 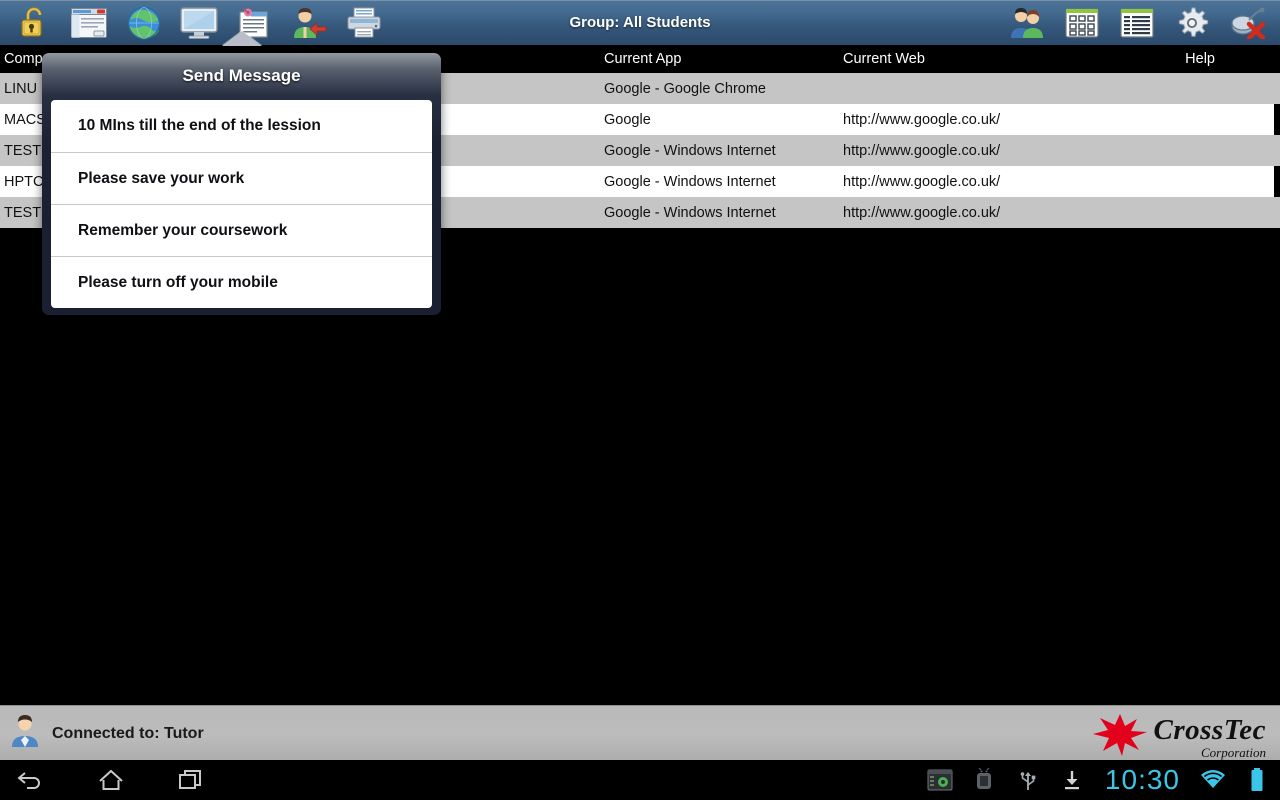 I want to click on popup-message-item: Please turn off your mobile, so click(x=241, y=282).